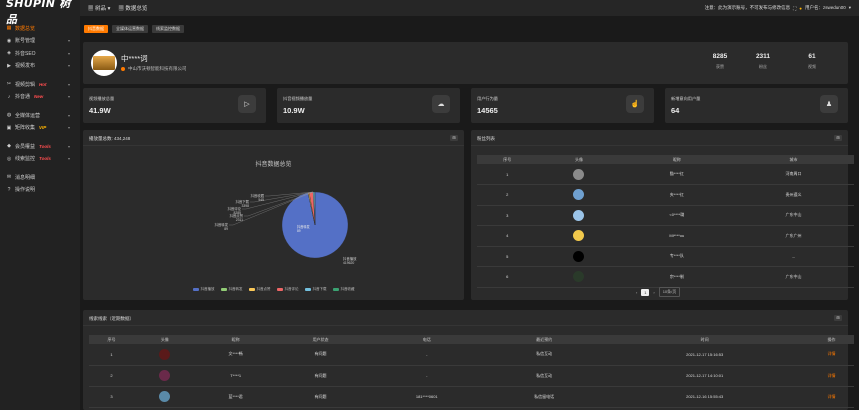 The width and height of the screenshot is (859, 410). I want to click on table-row: 2 夹****红 贵州遵义, so click(665, 195).